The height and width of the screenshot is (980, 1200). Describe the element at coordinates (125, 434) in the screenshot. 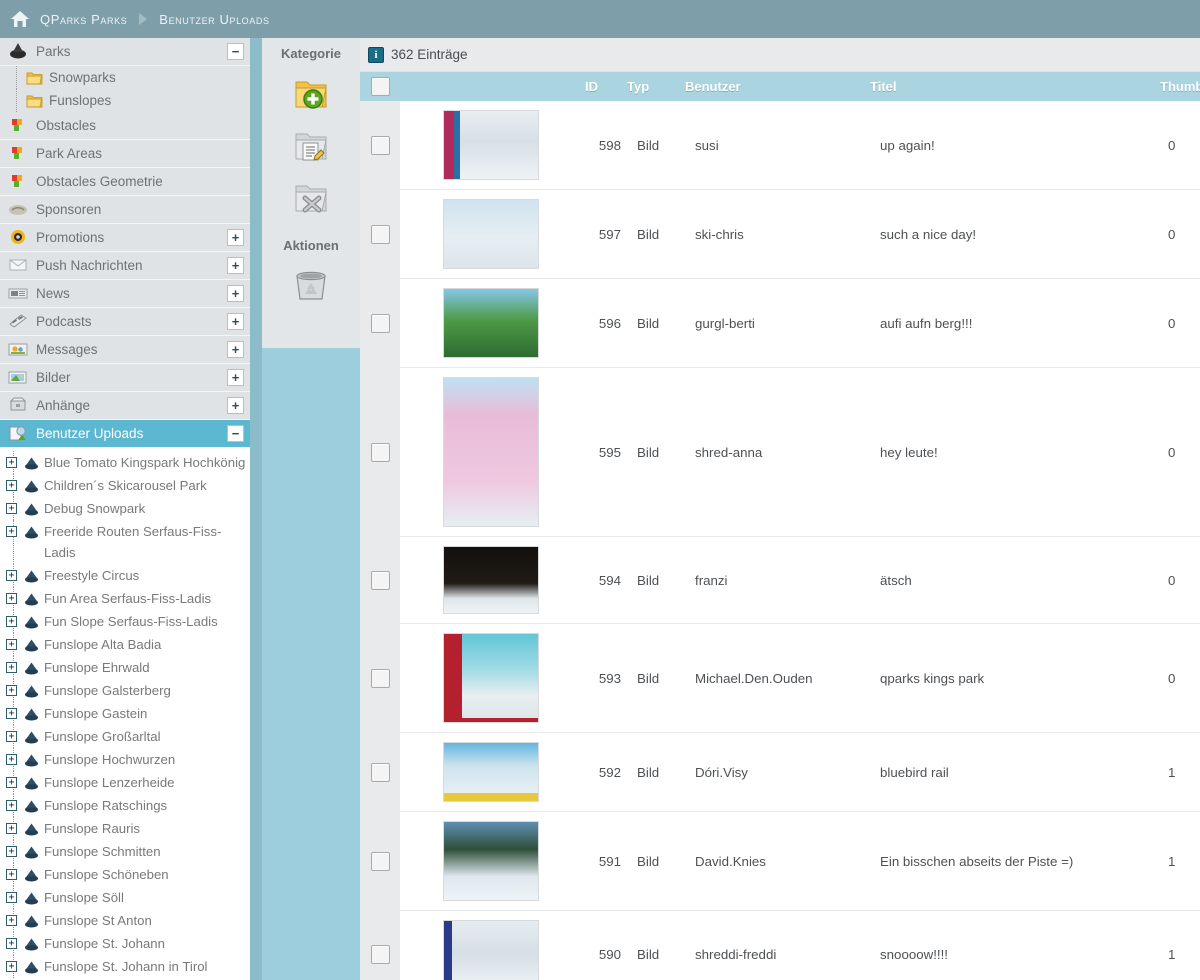

I see `sidebar-item-benutzer-uploads: Benutzer Uploads −` at that location.